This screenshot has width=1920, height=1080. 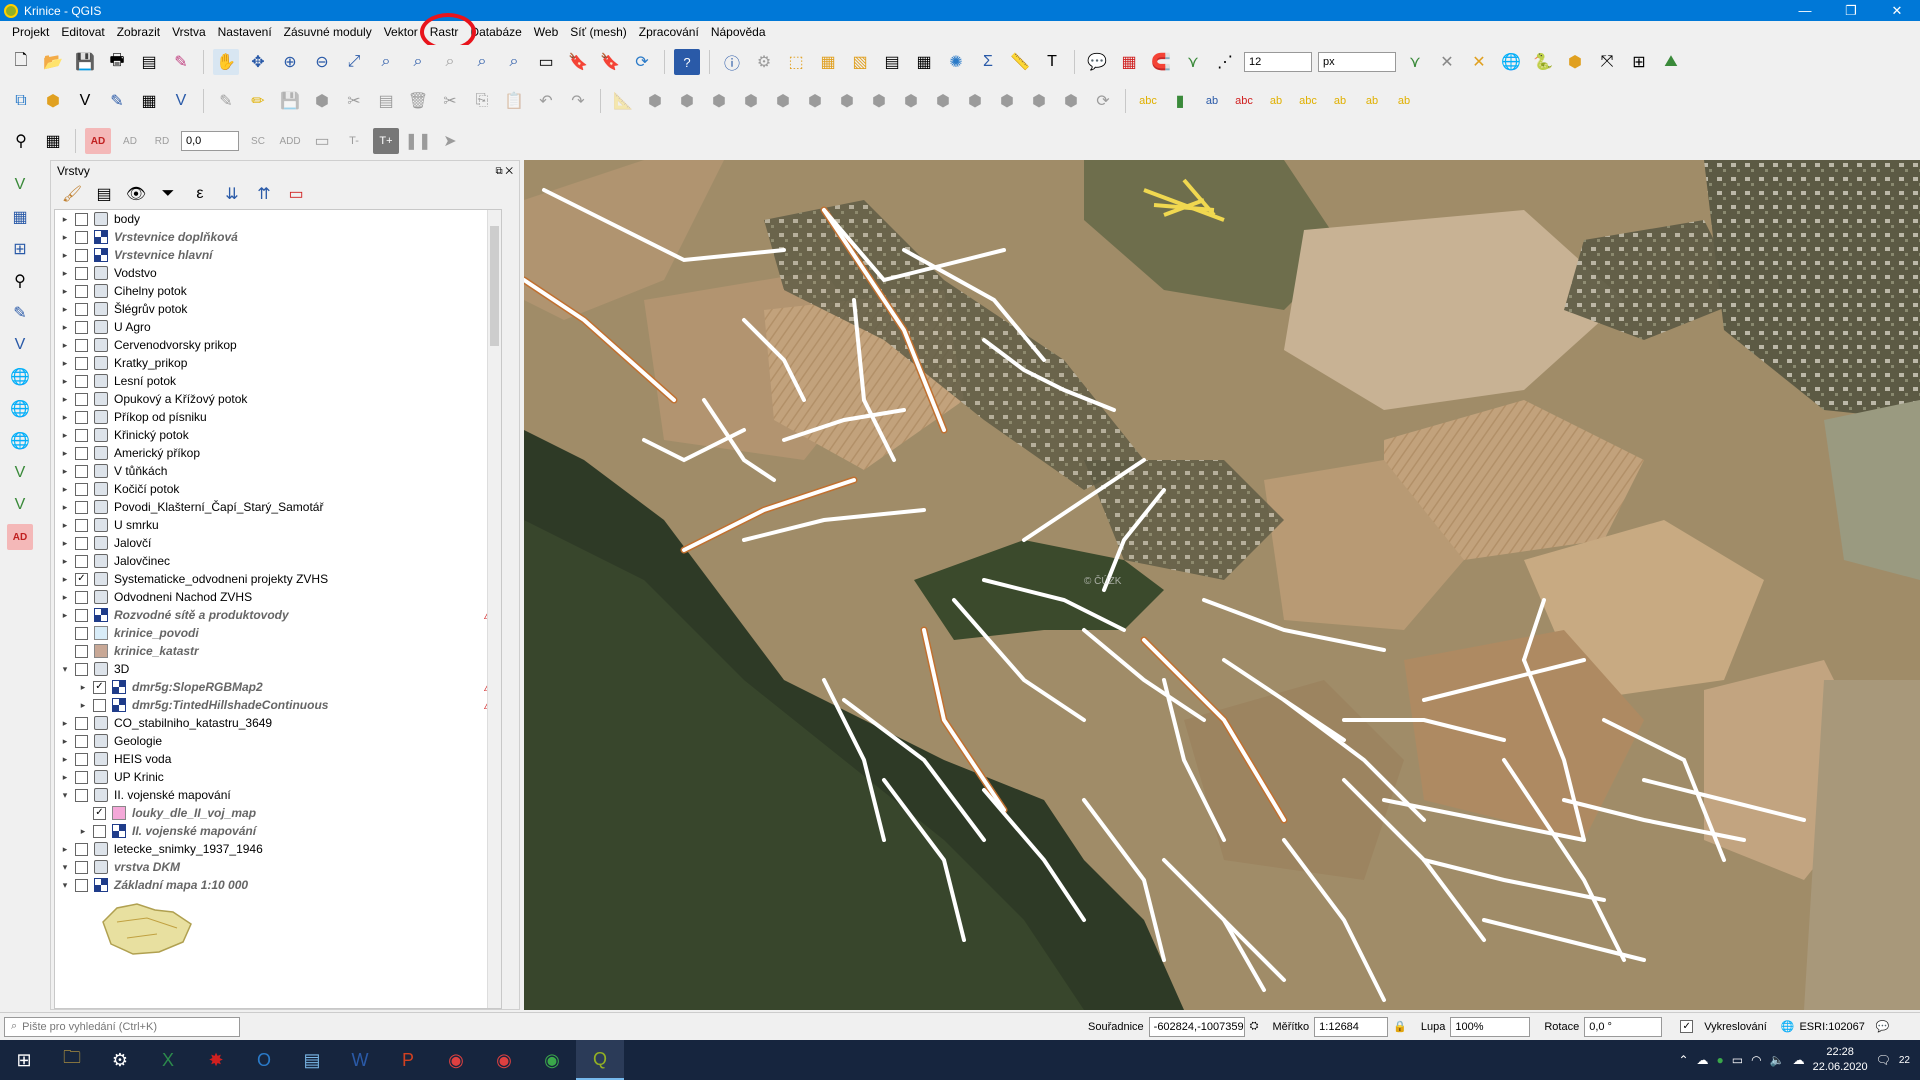 What do you see at coordinates (456, 1060) in the screenshot?
I see `chrome-icon: ◉` at bounding box center [456, 1060].